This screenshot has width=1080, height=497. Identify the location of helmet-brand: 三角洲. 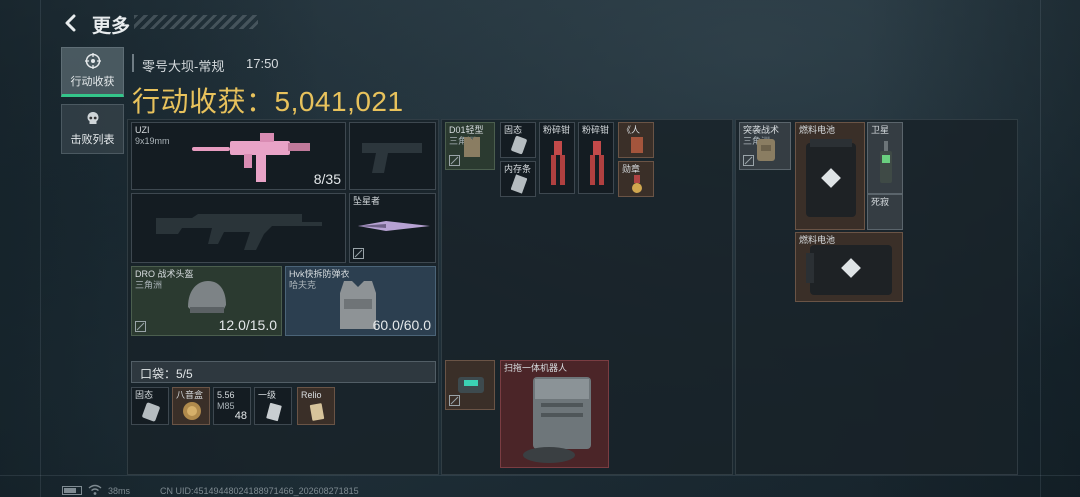
(149, 285).